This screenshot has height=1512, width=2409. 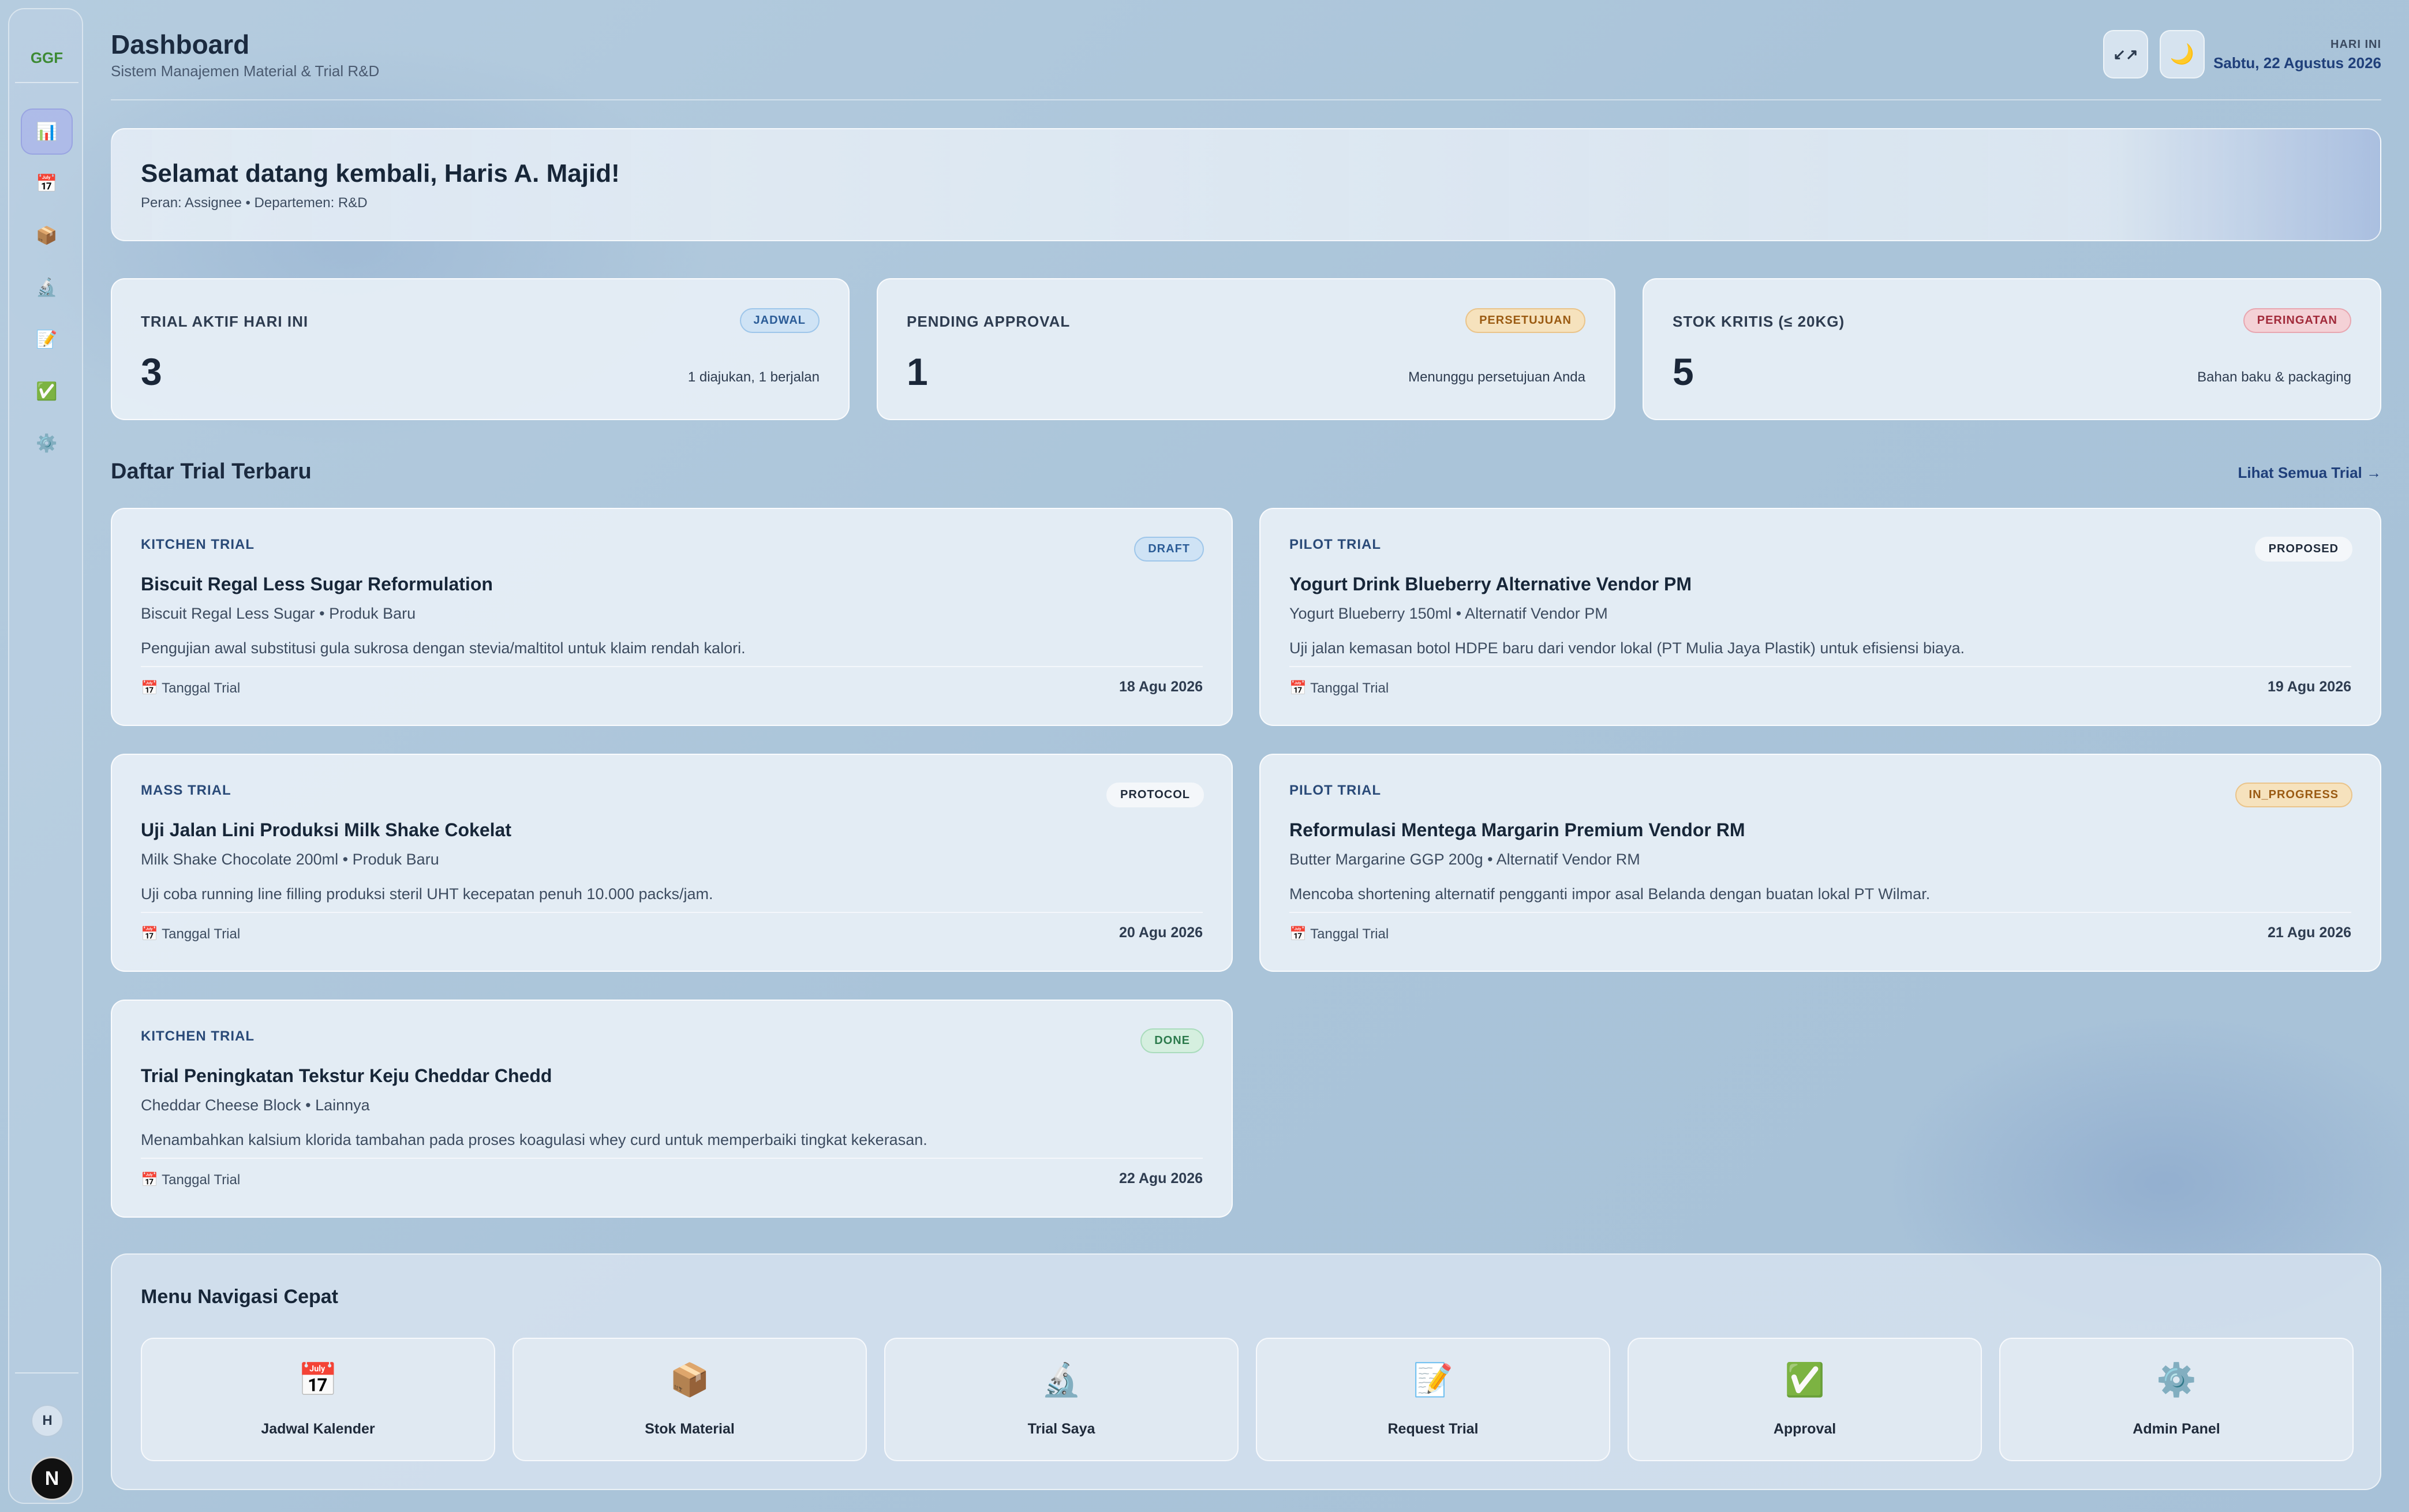 I want to click on stat-label: STOK KRITIS (≤ 20KG), so click(x=1759, y=321).